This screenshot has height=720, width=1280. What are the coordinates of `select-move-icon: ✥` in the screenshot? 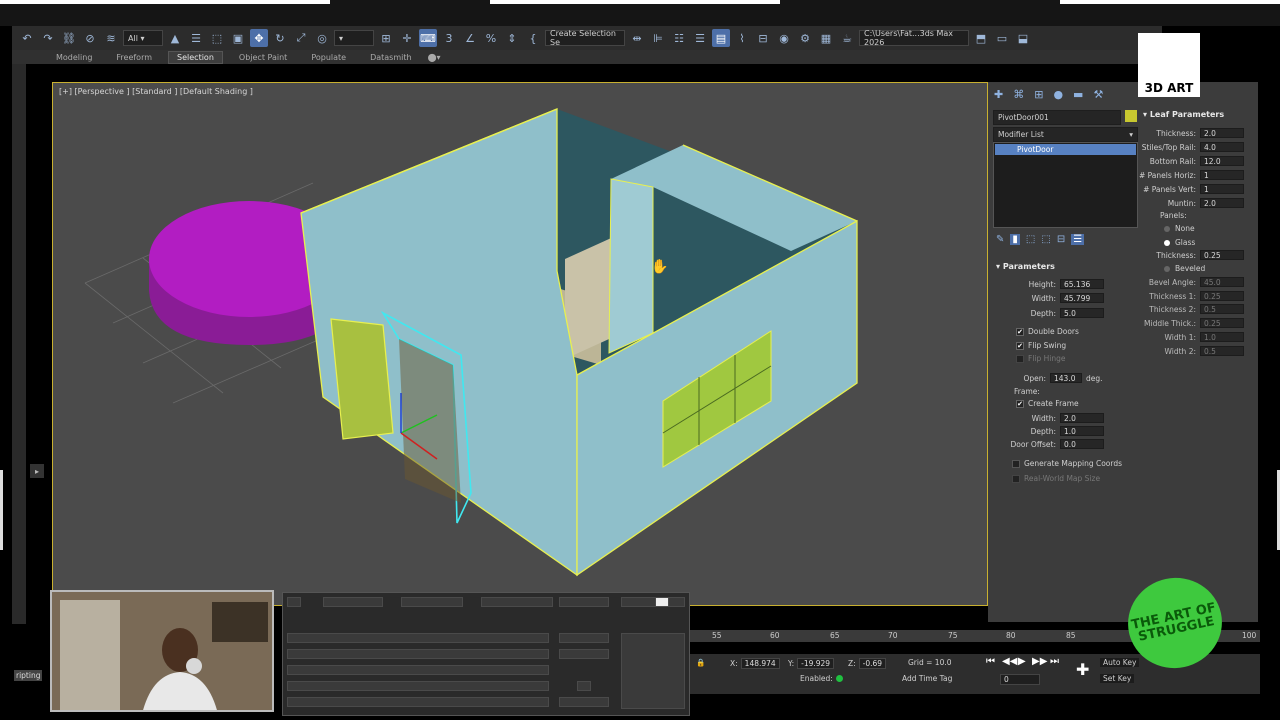 It's located at (259, 38).